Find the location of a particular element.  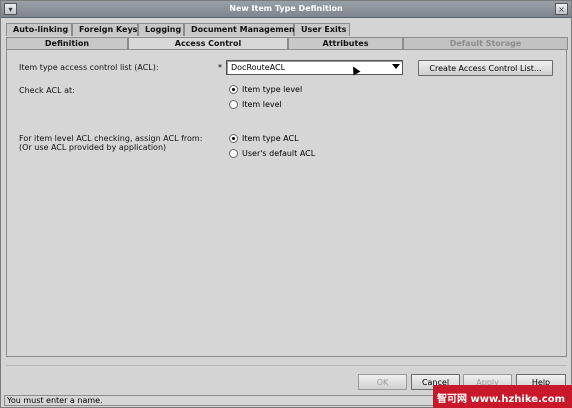

close-icon: × is located at coordinates (561, 9).